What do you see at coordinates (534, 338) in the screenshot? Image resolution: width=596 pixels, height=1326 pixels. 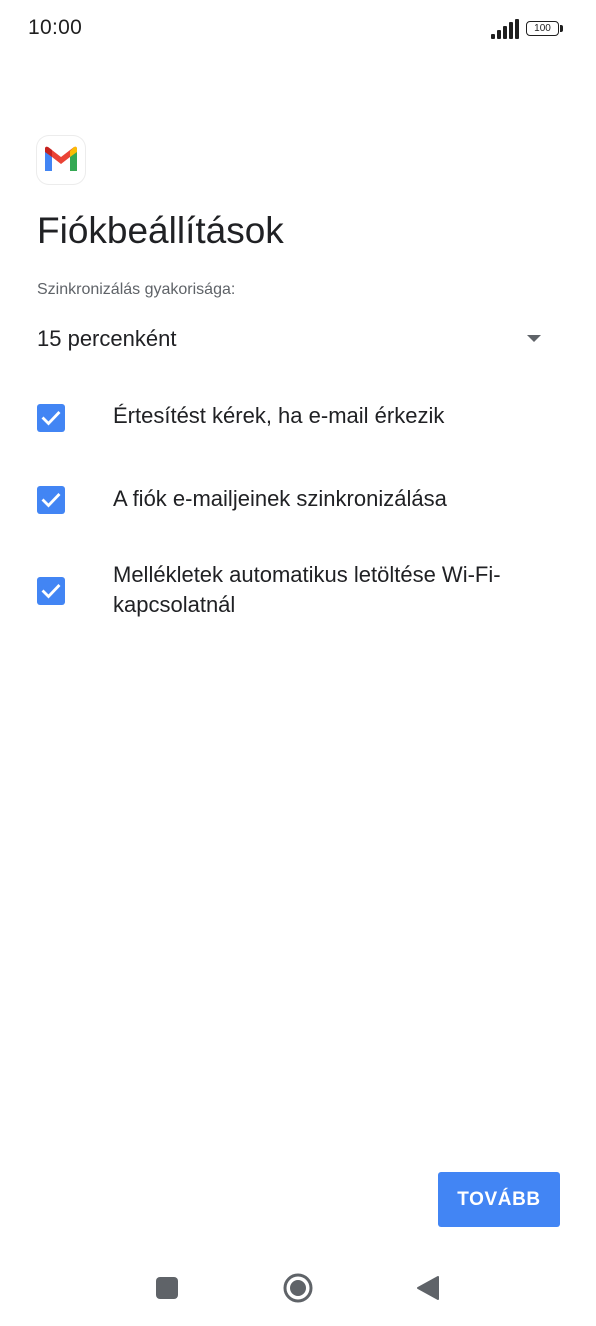 I see `dropdown-arrow-icon` at bounding box center [534, 338].